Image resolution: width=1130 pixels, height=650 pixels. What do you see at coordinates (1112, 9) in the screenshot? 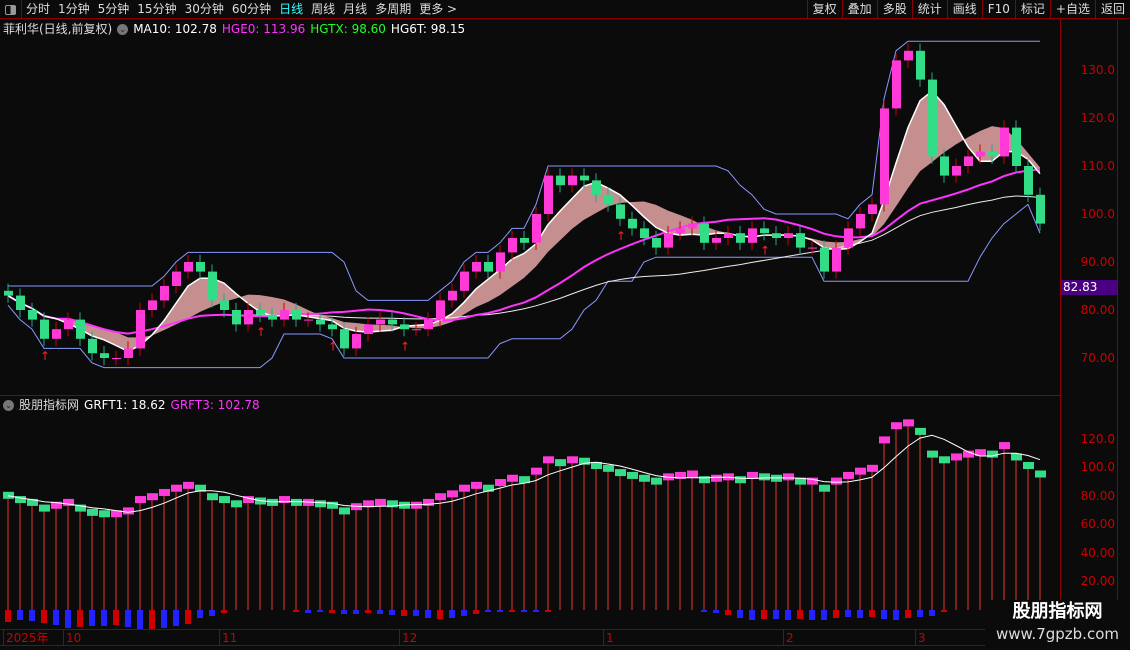
I see `toolbar-button: 返回` at bounding box center [1112, 9].